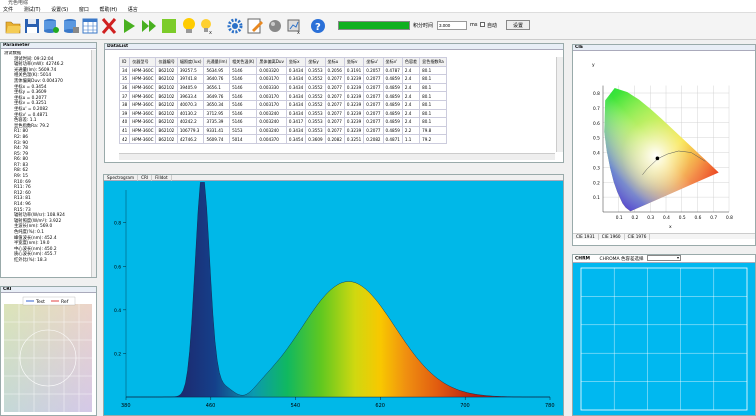  Describe the element at coordinates (354, 130) in the screenshot. I see `table-cell: 0.3239` at that location.